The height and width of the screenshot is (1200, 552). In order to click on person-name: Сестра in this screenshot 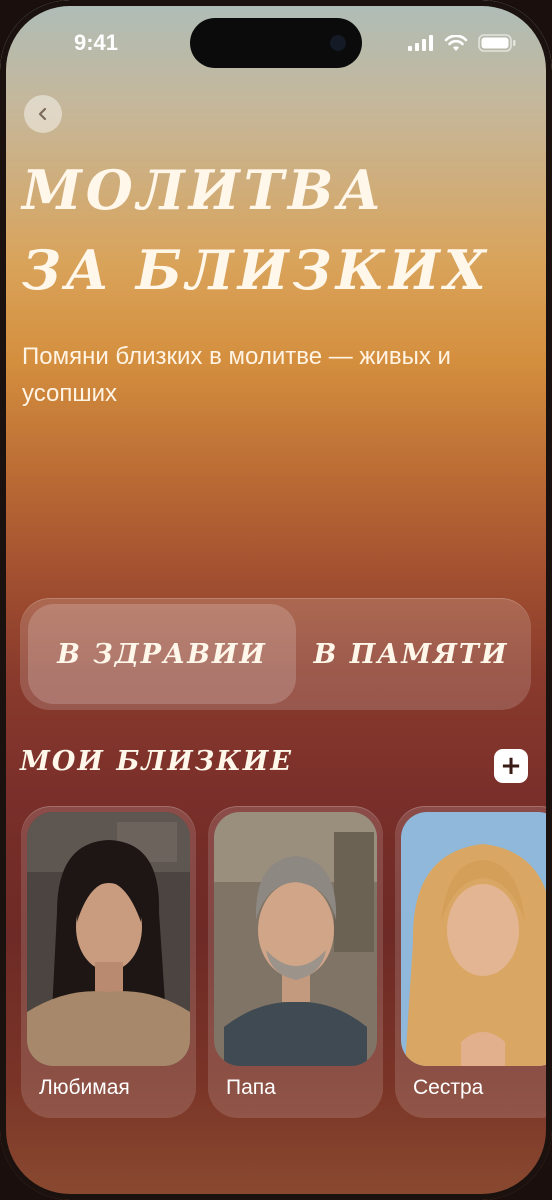, I will do `click(448, 1087)`.